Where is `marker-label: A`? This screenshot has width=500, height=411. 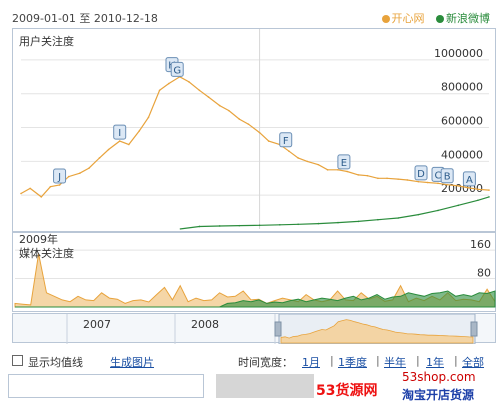
marker-label: A is located at coordinates (469, 180).